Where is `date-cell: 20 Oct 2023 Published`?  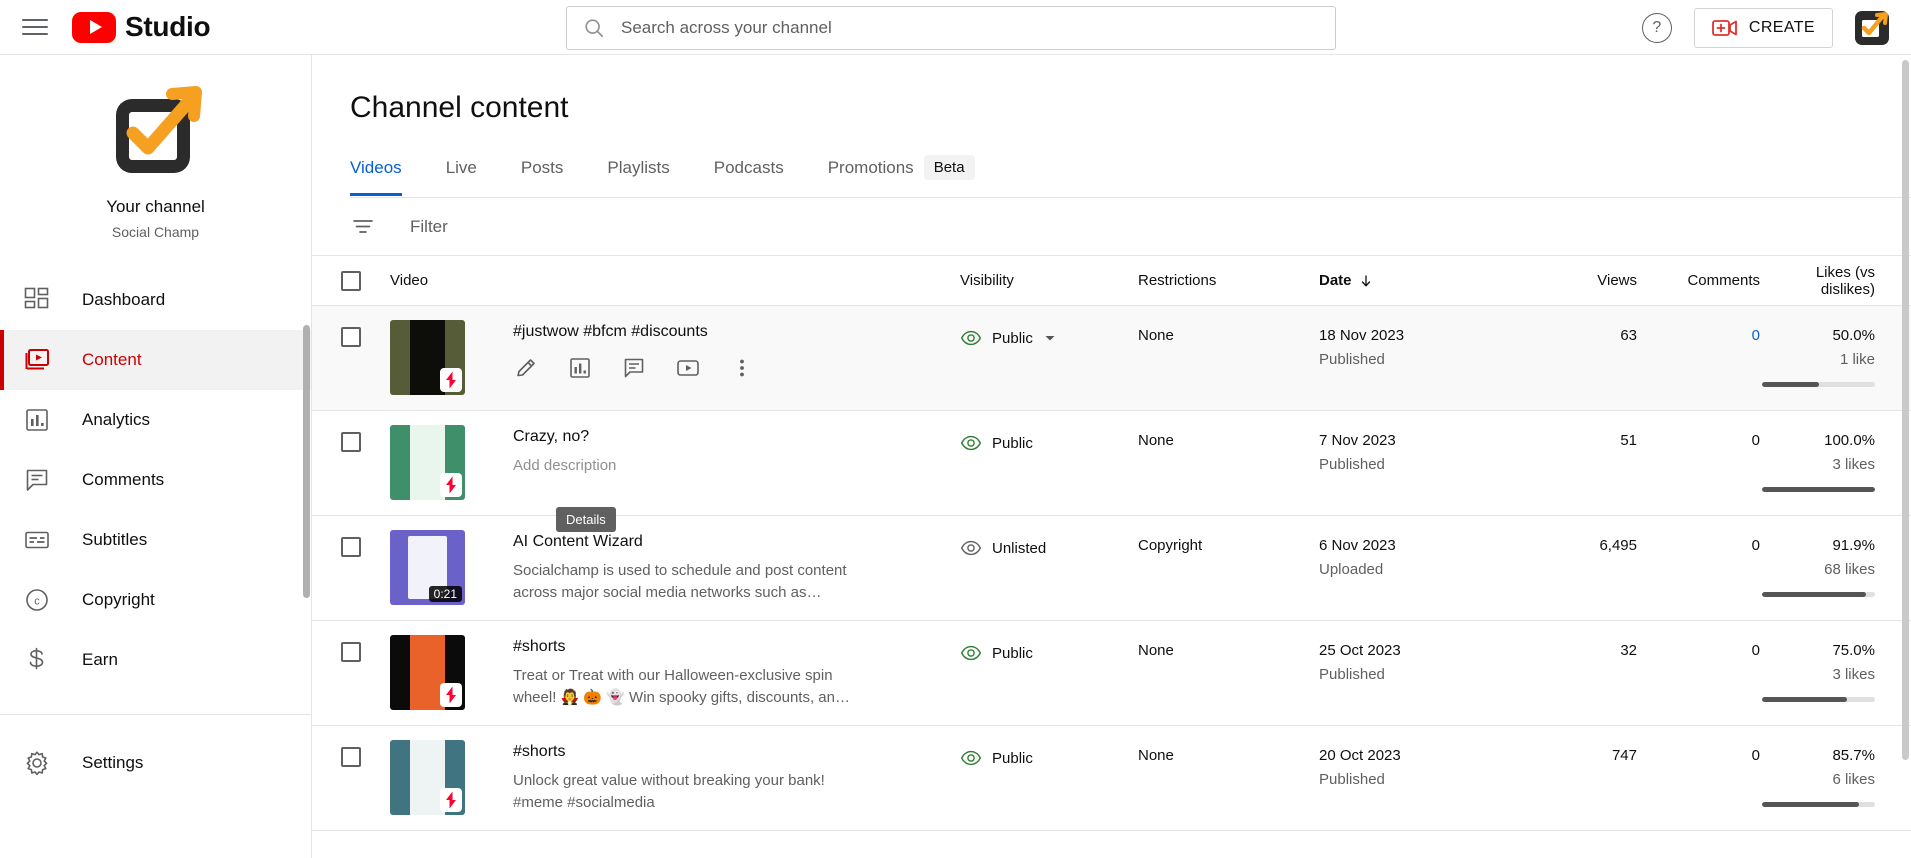 date-cell: 20 Oct 2023 Published is located at coordinates (1417, 757).